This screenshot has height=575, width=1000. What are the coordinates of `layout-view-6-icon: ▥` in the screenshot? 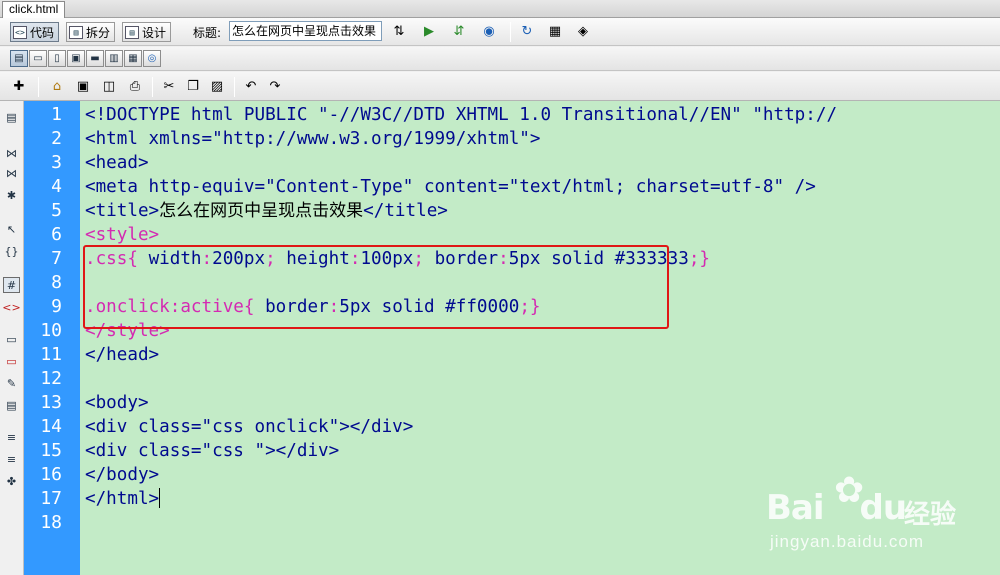 It's located at (114, 58).